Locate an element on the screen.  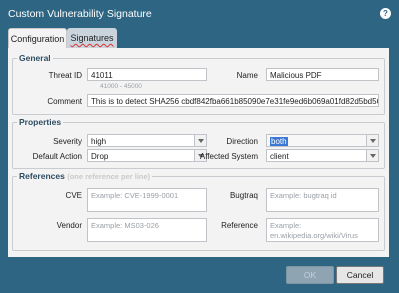
name-label: Name is located at coordinates (247, 75).